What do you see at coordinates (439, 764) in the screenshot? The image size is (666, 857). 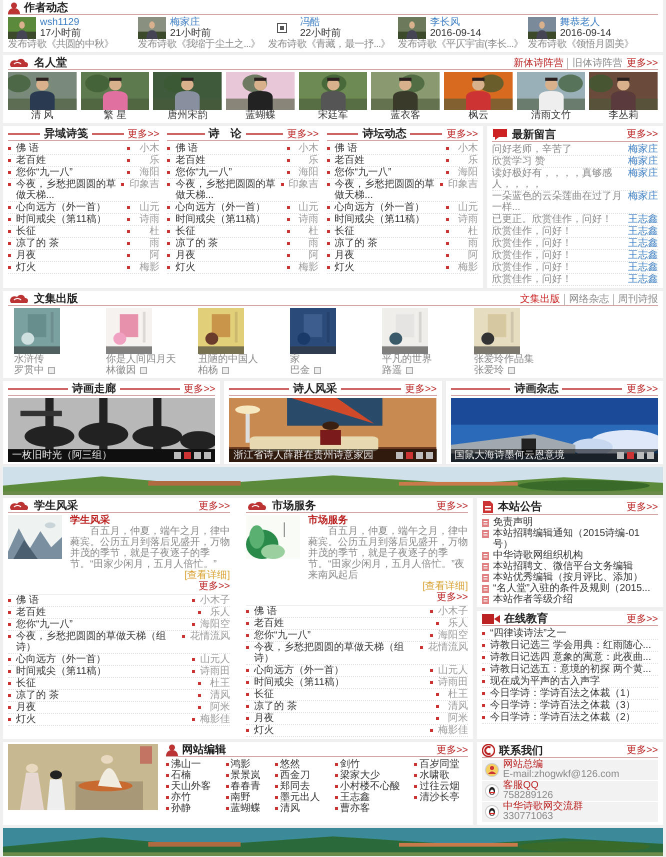 I see `editor-name: 百岁同堂` at bounding box center [439, 764].